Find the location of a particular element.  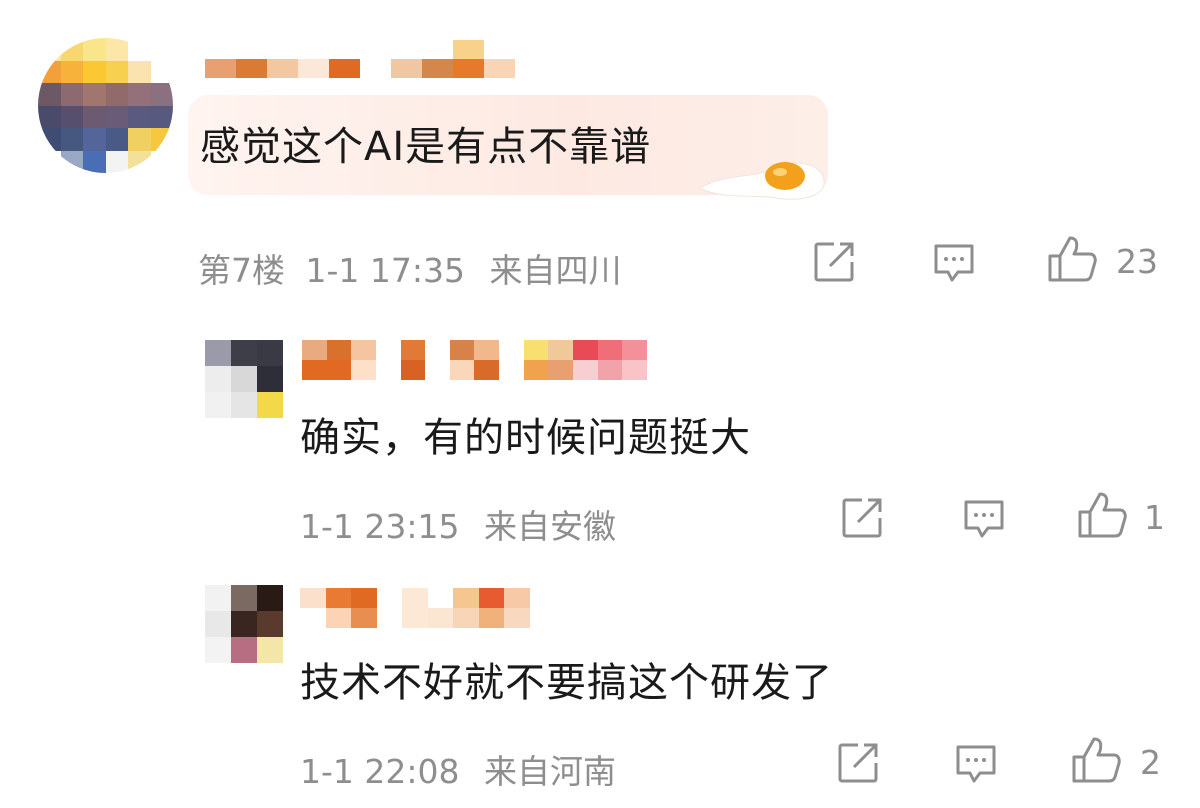

comment-text: 确实，有的时候问题挺大 is located at coordinates (525, 438).